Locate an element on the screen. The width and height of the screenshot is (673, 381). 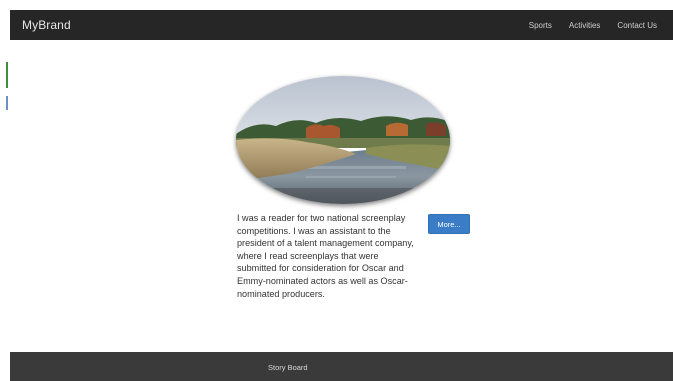
nav-link-activities: Activities is located at coordinates (585, 25).